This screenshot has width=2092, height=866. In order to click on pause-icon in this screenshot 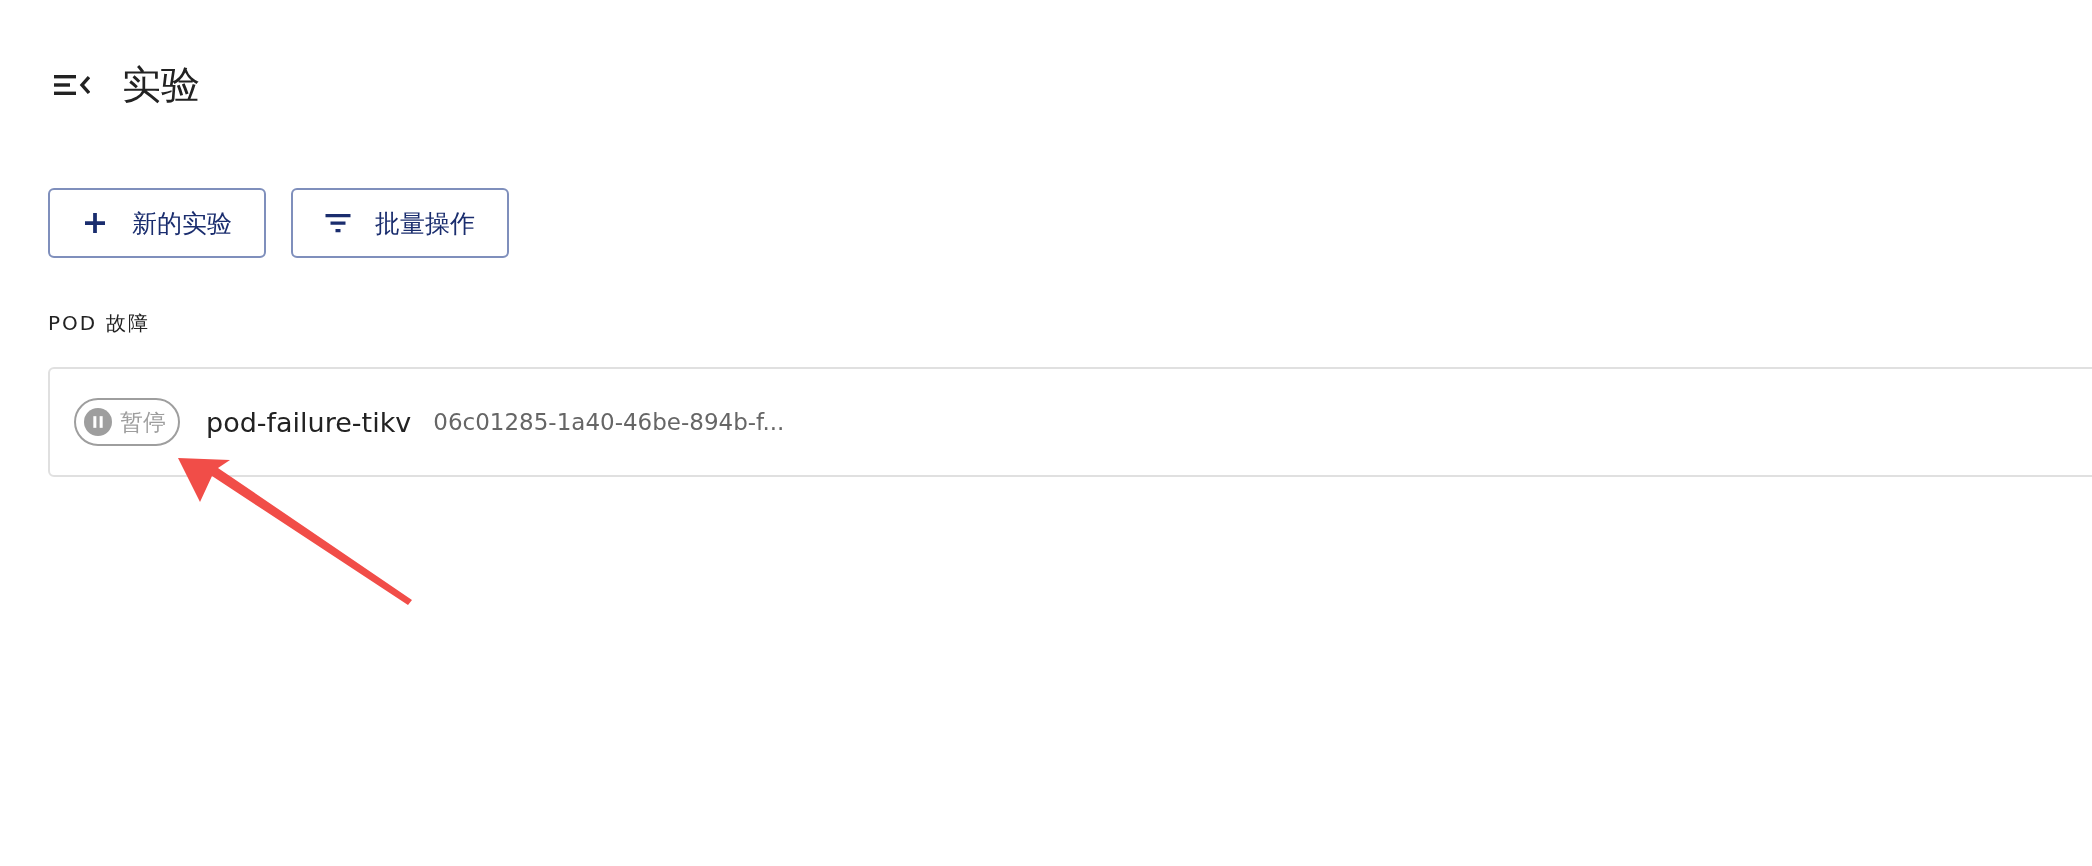, I will do `click(98, 422)`.